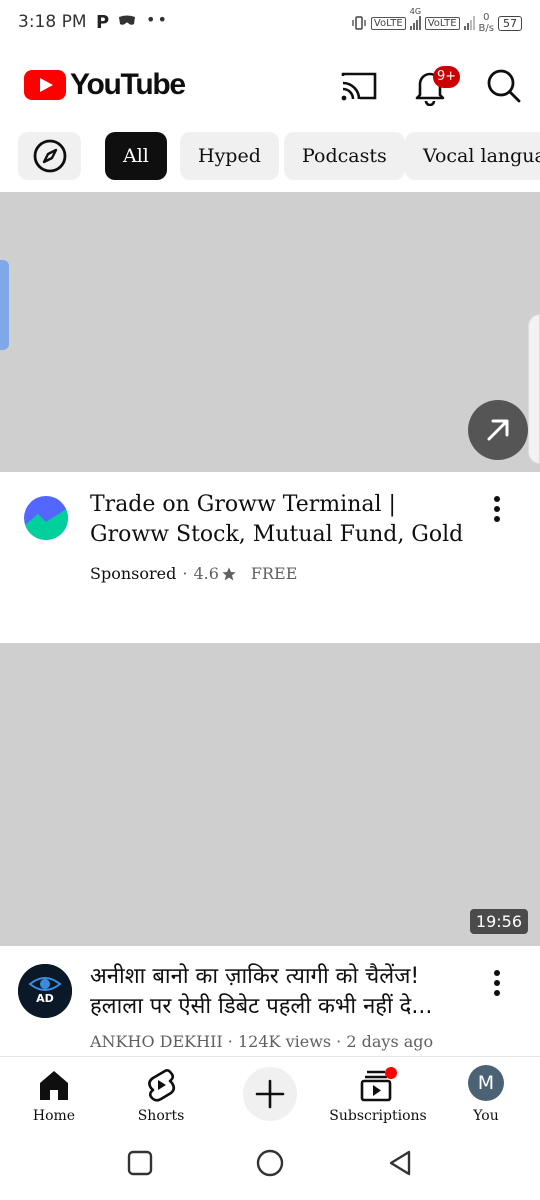 The height and width of the screenshot is (1200, 540). What do you see at coordinates (157, 19) in the screenshot?
I see `more-notifications-icon: ••` at bounding box center [157, 19].